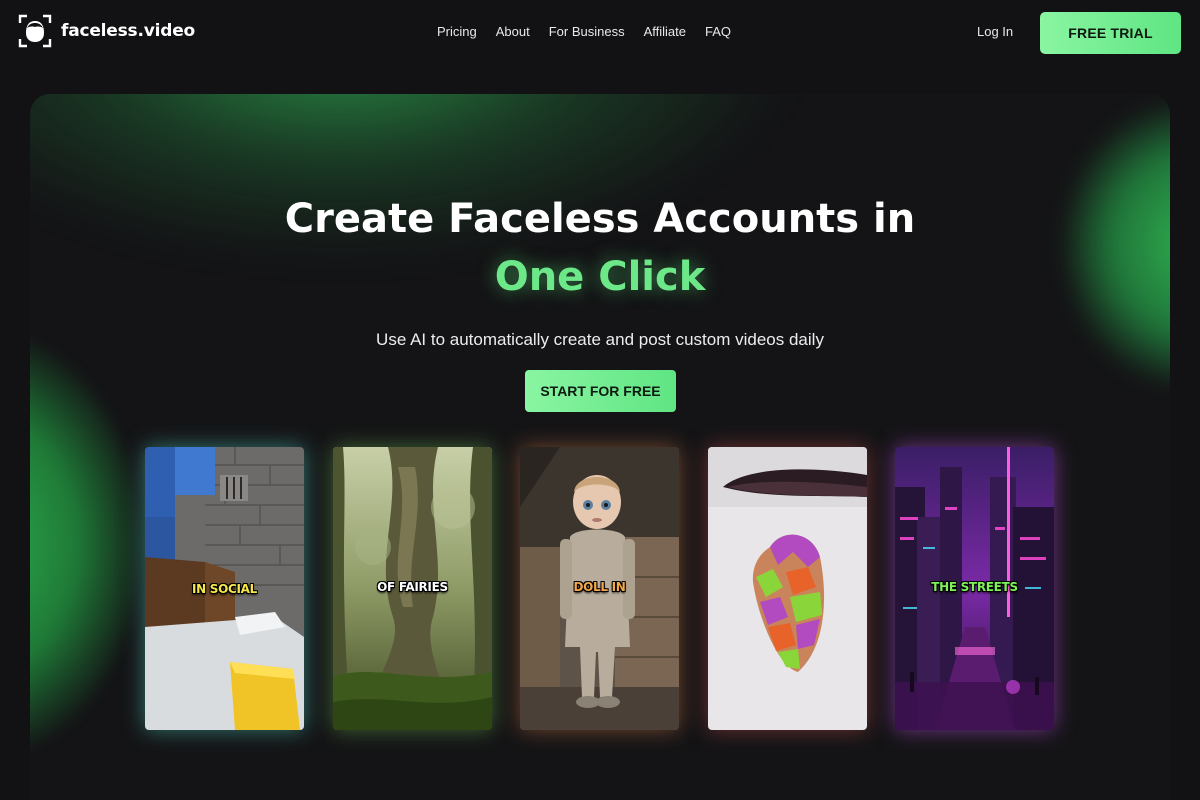 This screenshot has height=800, width=1200. I want to click on free-trial-button: FREE TRIAL, so click(1110, 33).